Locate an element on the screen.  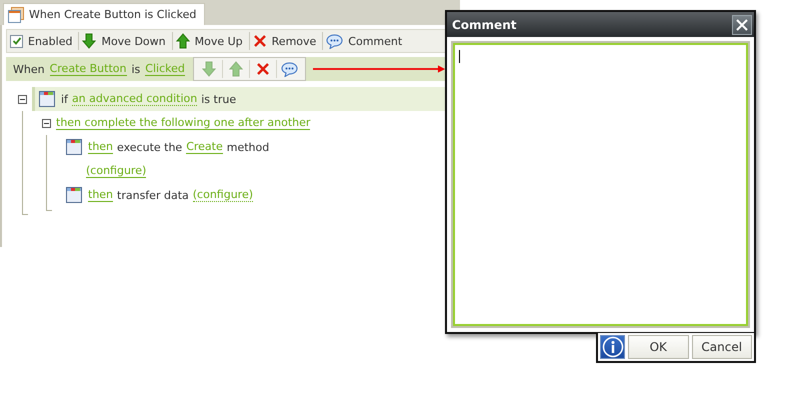
remove-button: Remove is located at coordinates (286, 41).